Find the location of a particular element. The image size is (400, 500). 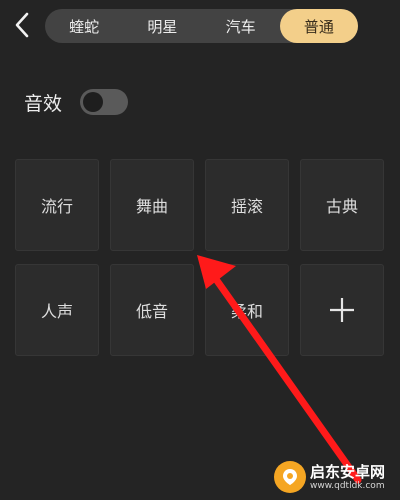

sound-effect-toggle is located at coordinates (104, 102).